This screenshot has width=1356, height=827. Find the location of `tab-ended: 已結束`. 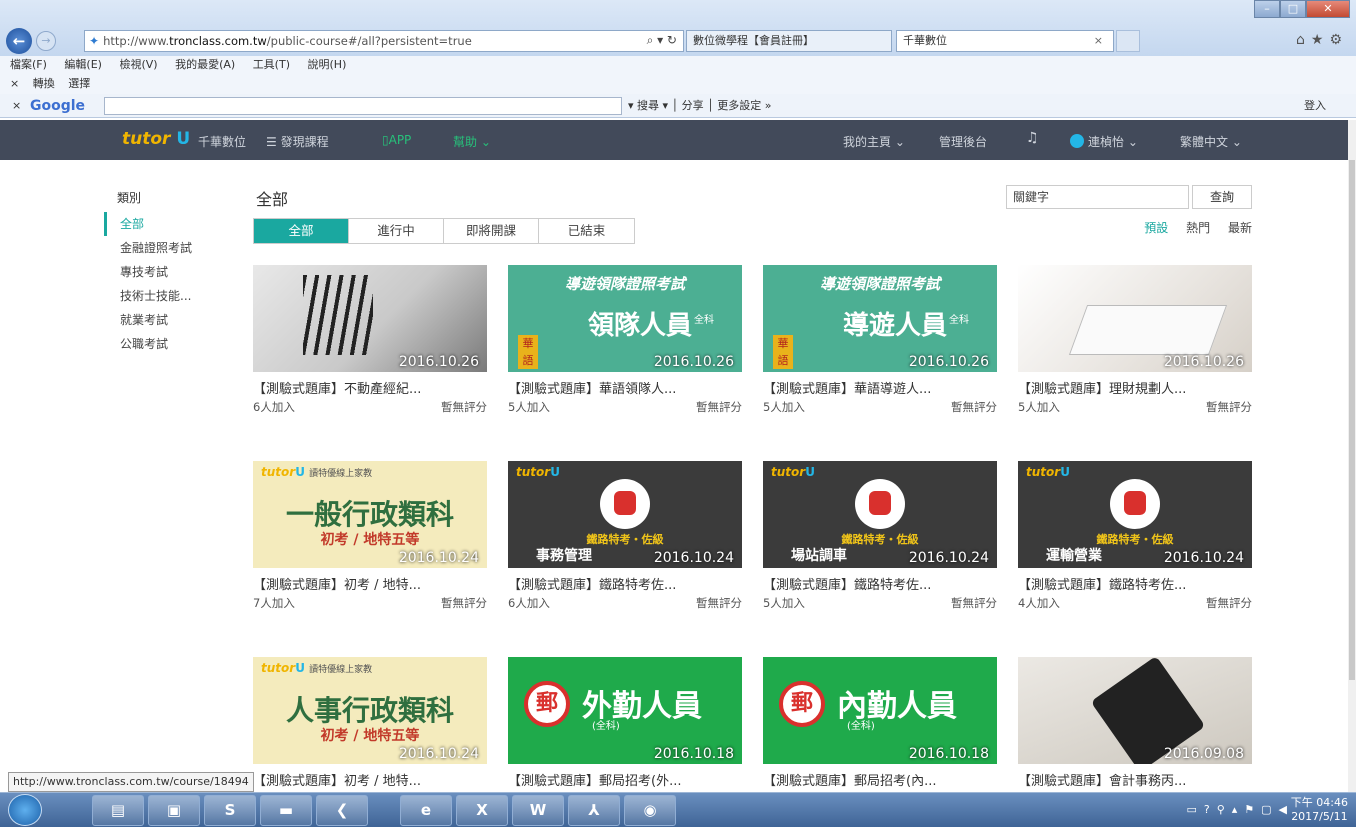

tab-ended: 已結束 is located at coordinates (586, 231).